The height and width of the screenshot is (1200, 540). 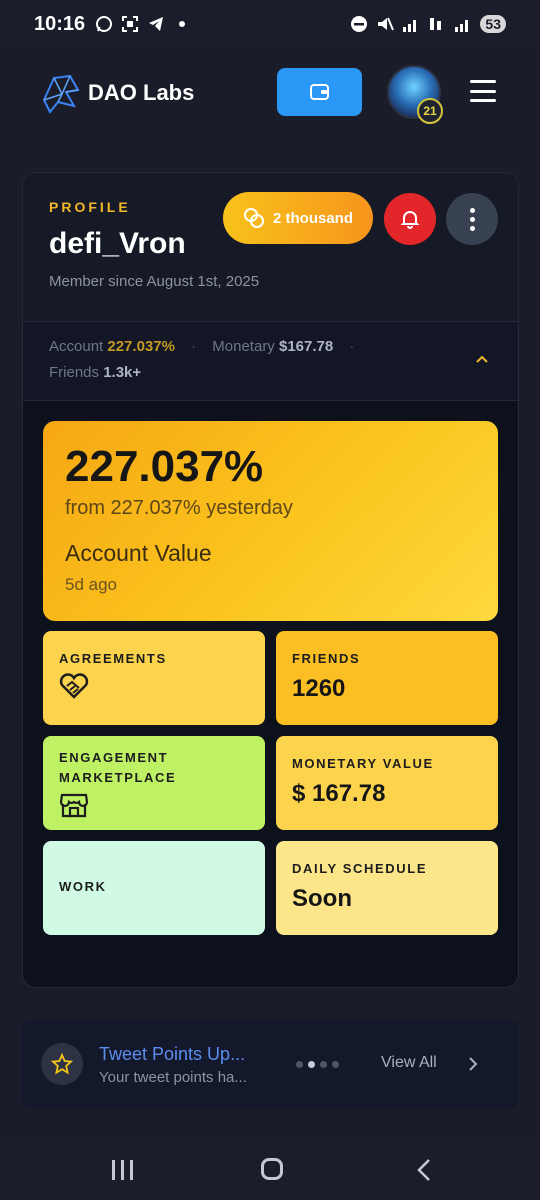 What do you see at coordinates (322, 898) in the screenshot?
I see `daily-schedule-value: Soon` at bounding box center [322, 898].